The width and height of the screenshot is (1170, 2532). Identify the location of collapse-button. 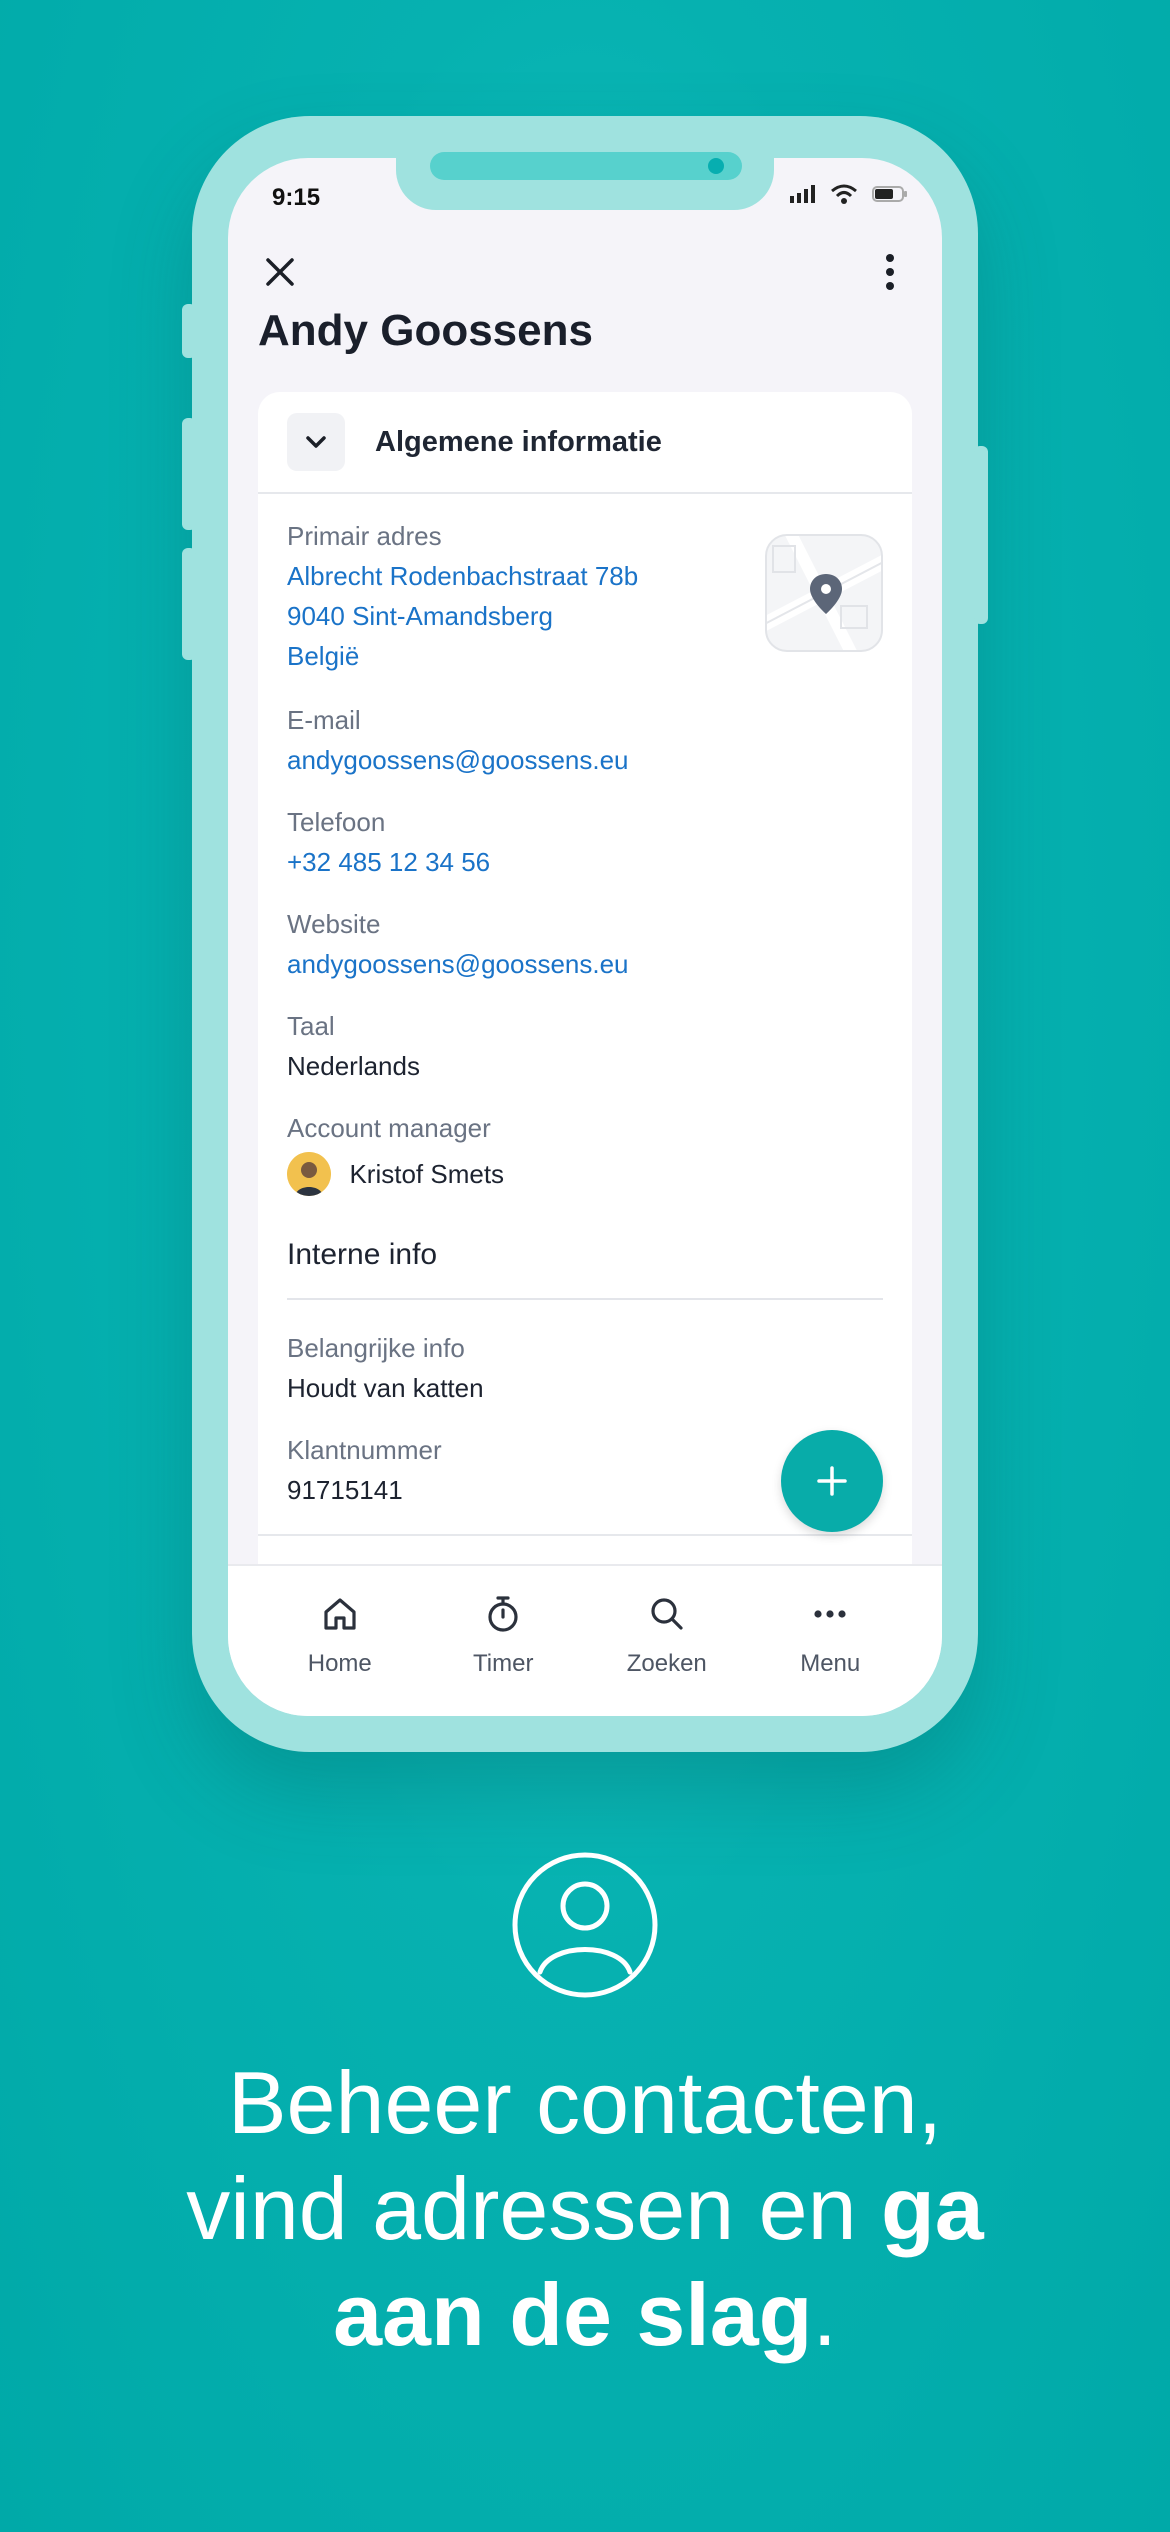
(316, 442).